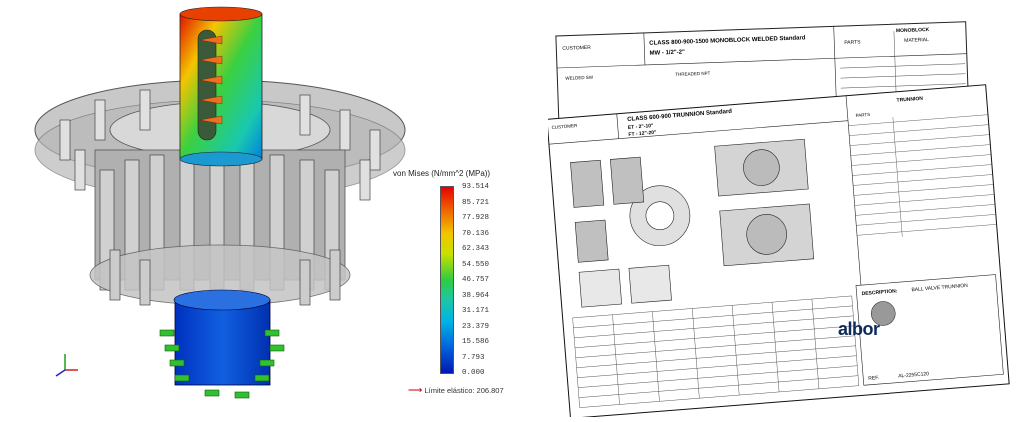  Describe the element at coordinates (576, 48) in the screenshot. I see `back-customer-label: CUSTOMER` at that location.